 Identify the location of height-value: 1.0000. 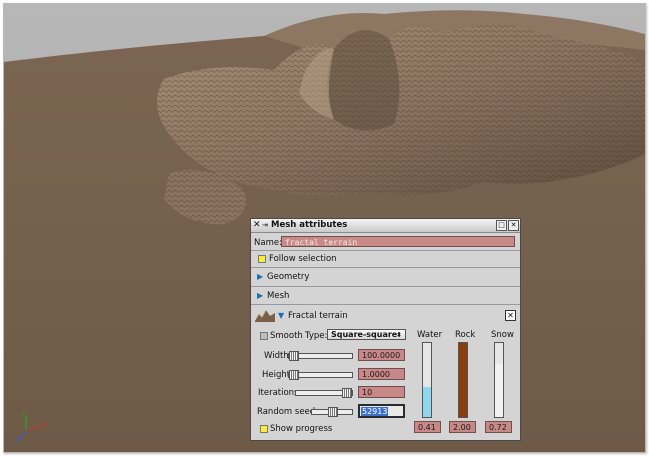
(381, 374).